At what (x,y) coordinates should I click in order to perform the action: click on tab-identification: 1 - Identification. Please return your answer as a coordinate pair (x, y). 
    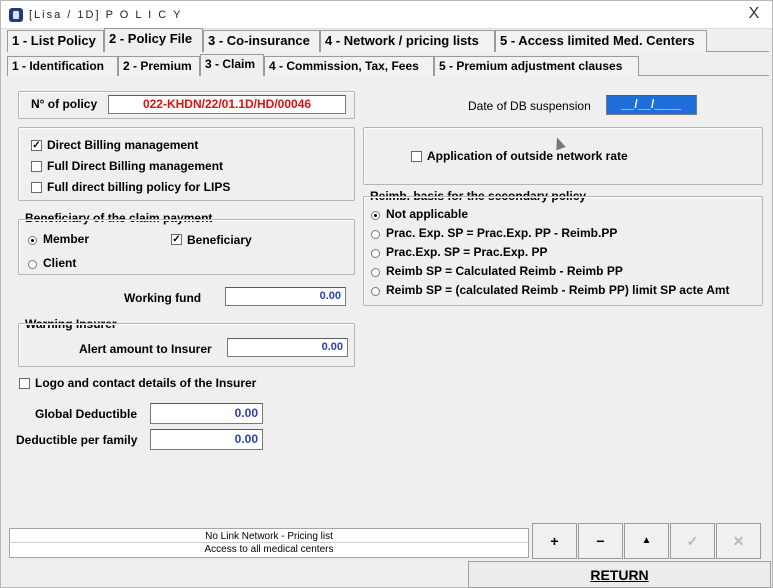
    Looking at the image, I should click on (62, 66).